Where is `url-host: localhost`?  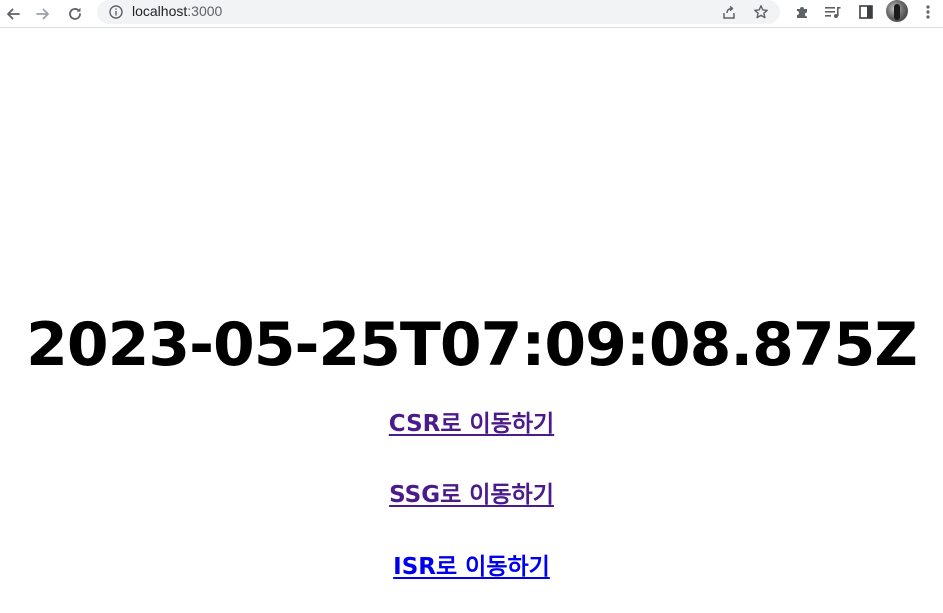
url-host: localhost is located at coordinates (160, 11).